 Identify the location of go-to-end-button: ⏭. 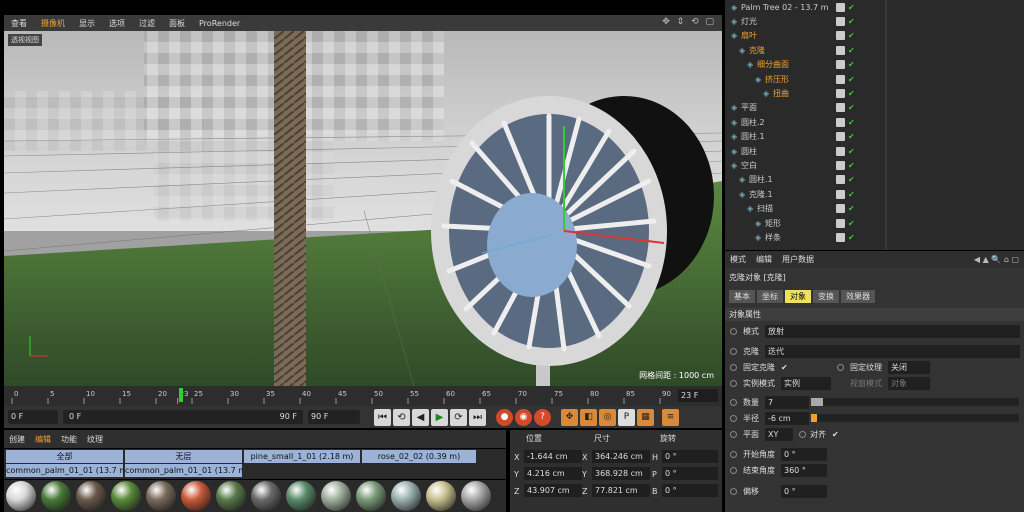
(477, 417).